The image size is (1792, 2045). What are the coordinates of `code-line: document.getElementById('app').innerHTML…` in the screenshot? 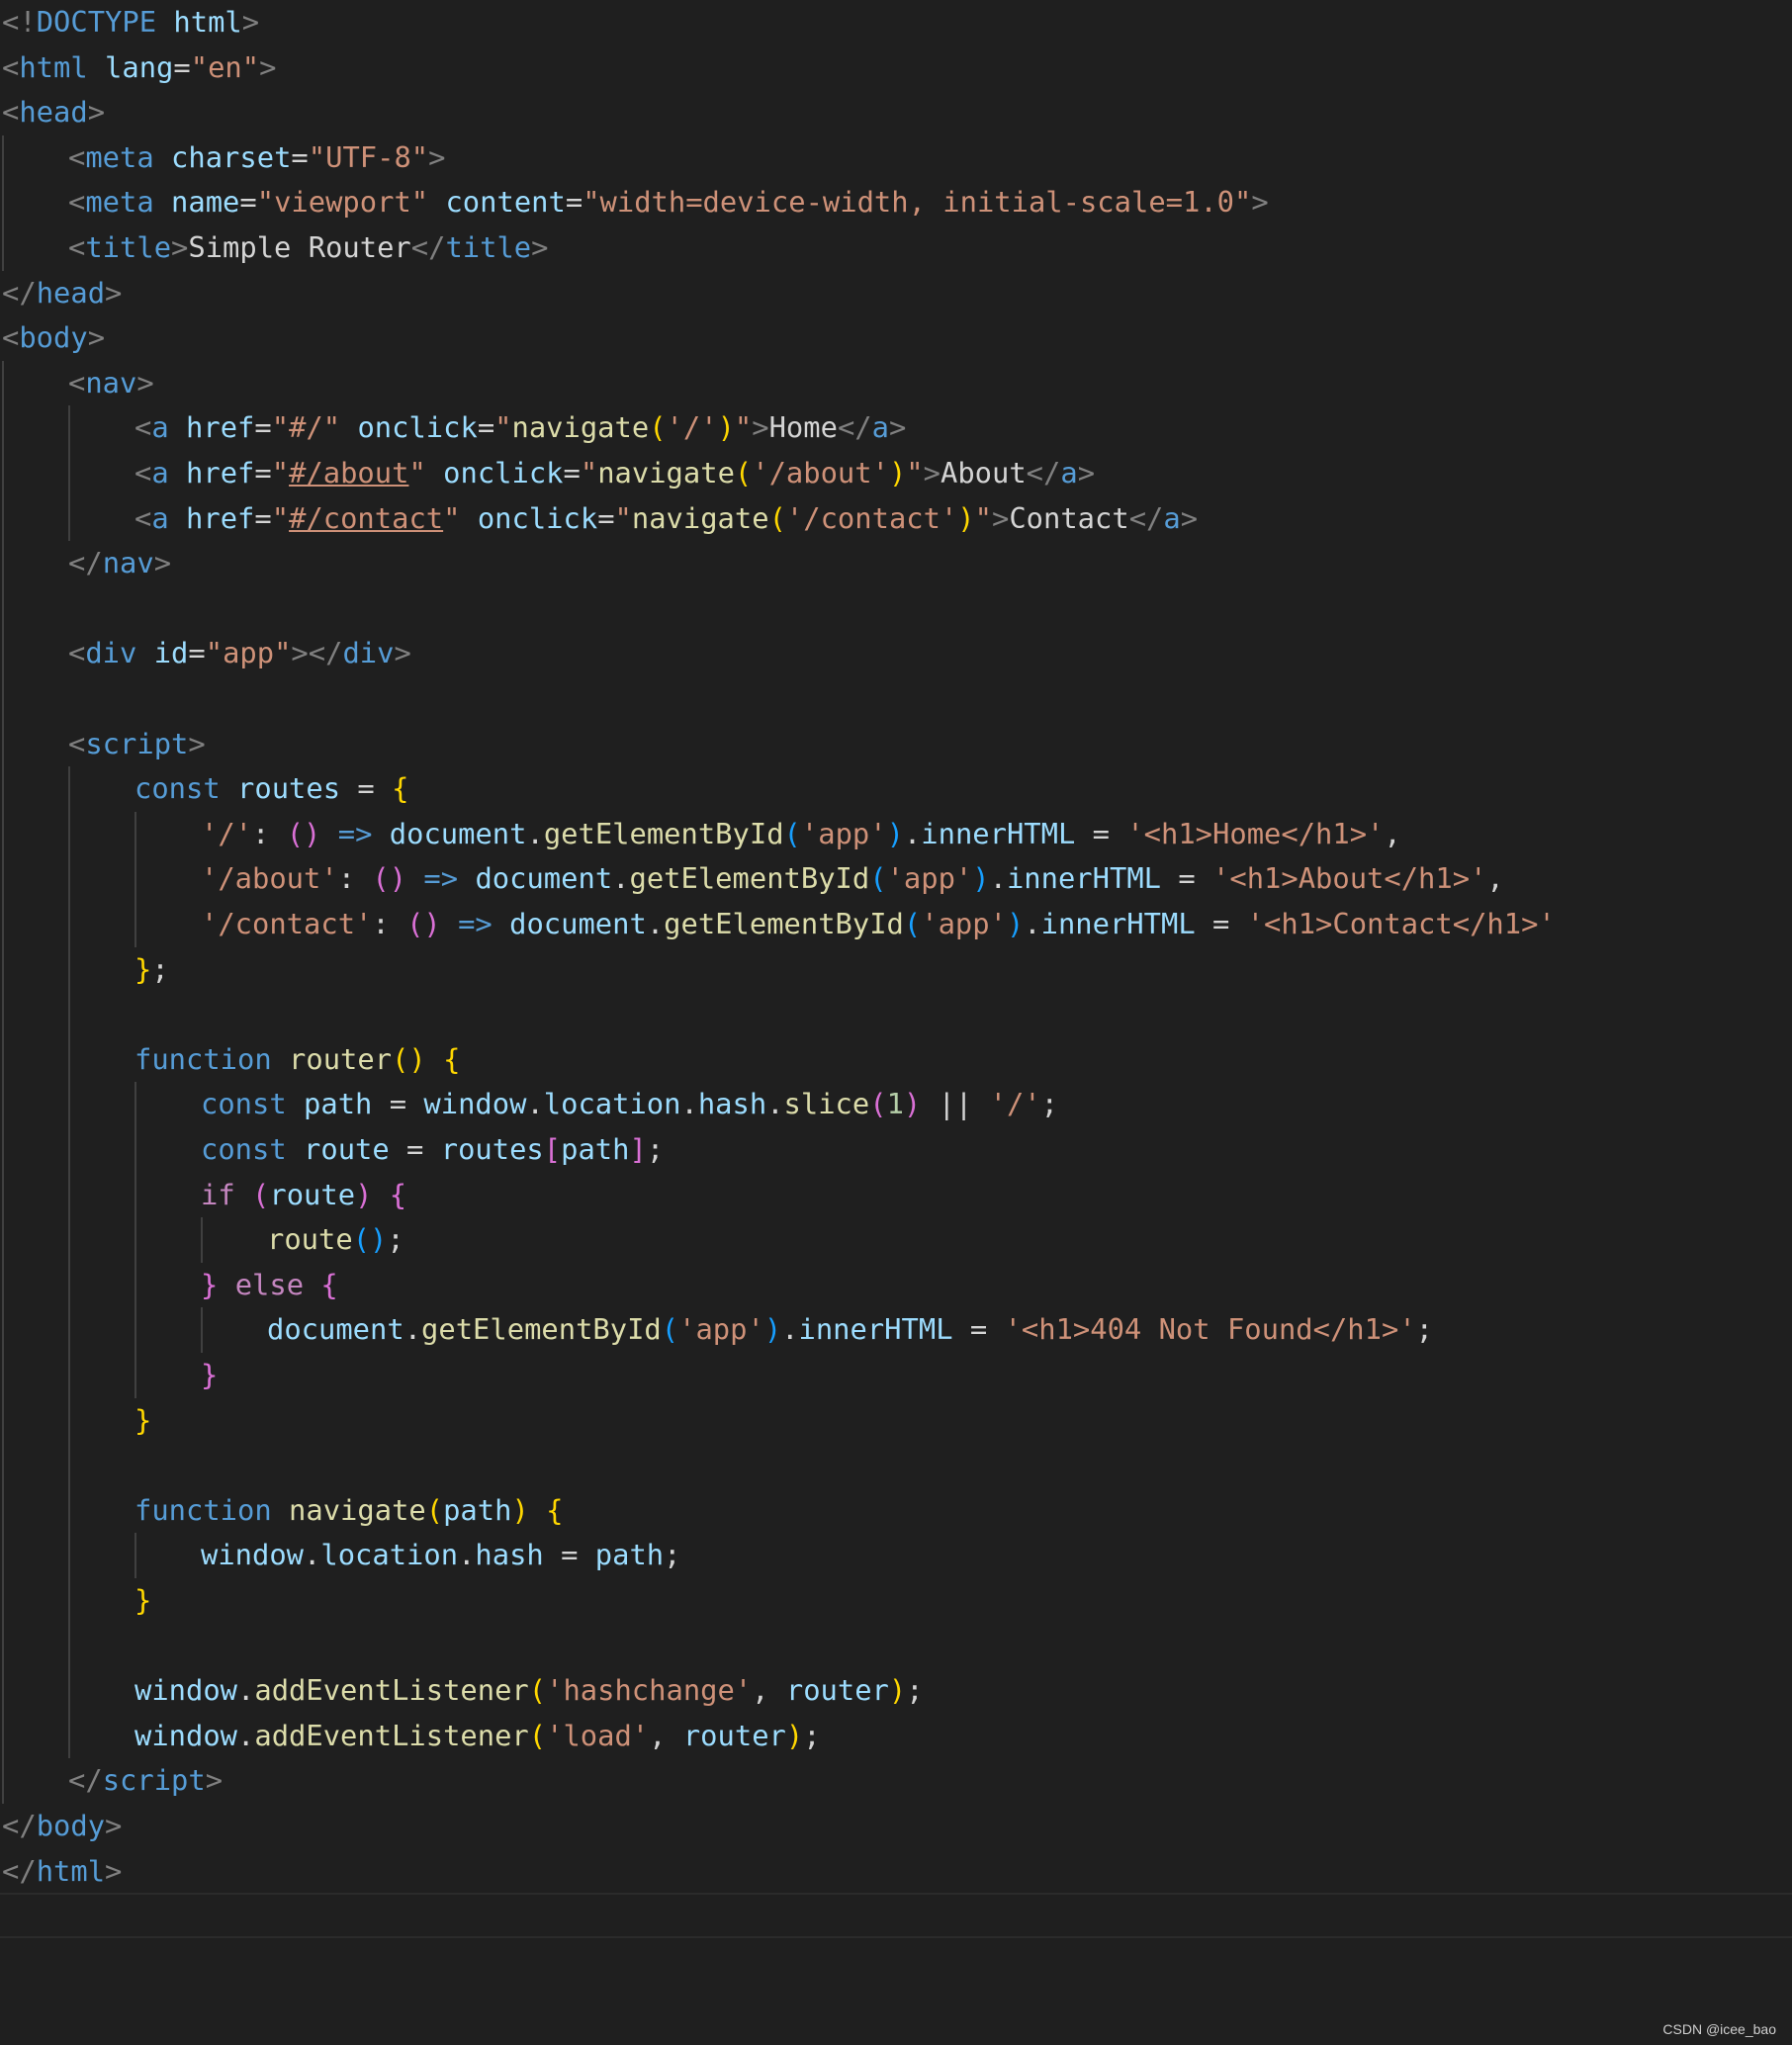 It's located at (850, 1330).